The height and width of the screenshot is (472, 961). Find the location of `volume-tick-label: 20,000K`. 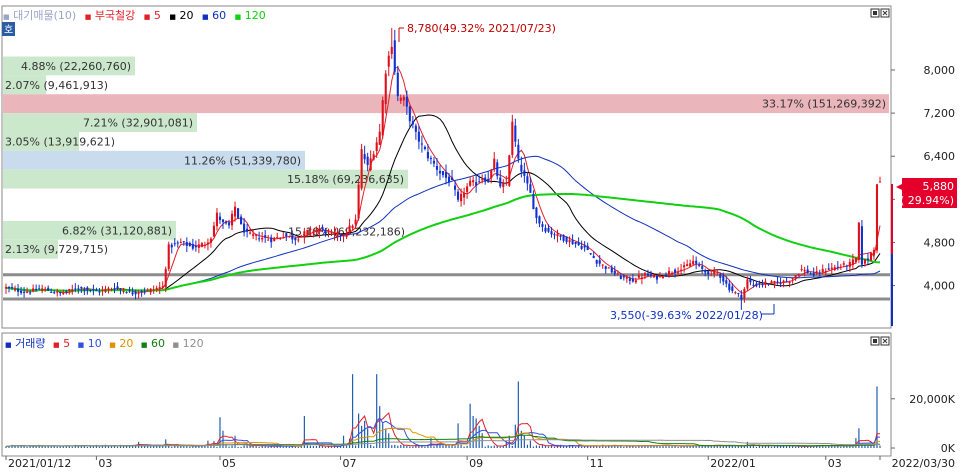

volume-tick-label: 20,000K is located at coordinates (932, 399).